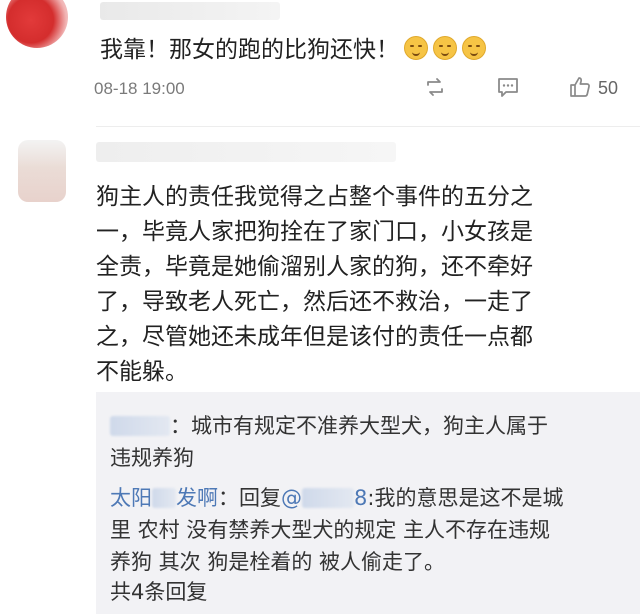 The width and height of the screenshot is (640, 614). What do you see at coordinates (152, 458) in the screenshot?
I see `reply-item-continued: 违规养狗` at bounding box center [152, 458].